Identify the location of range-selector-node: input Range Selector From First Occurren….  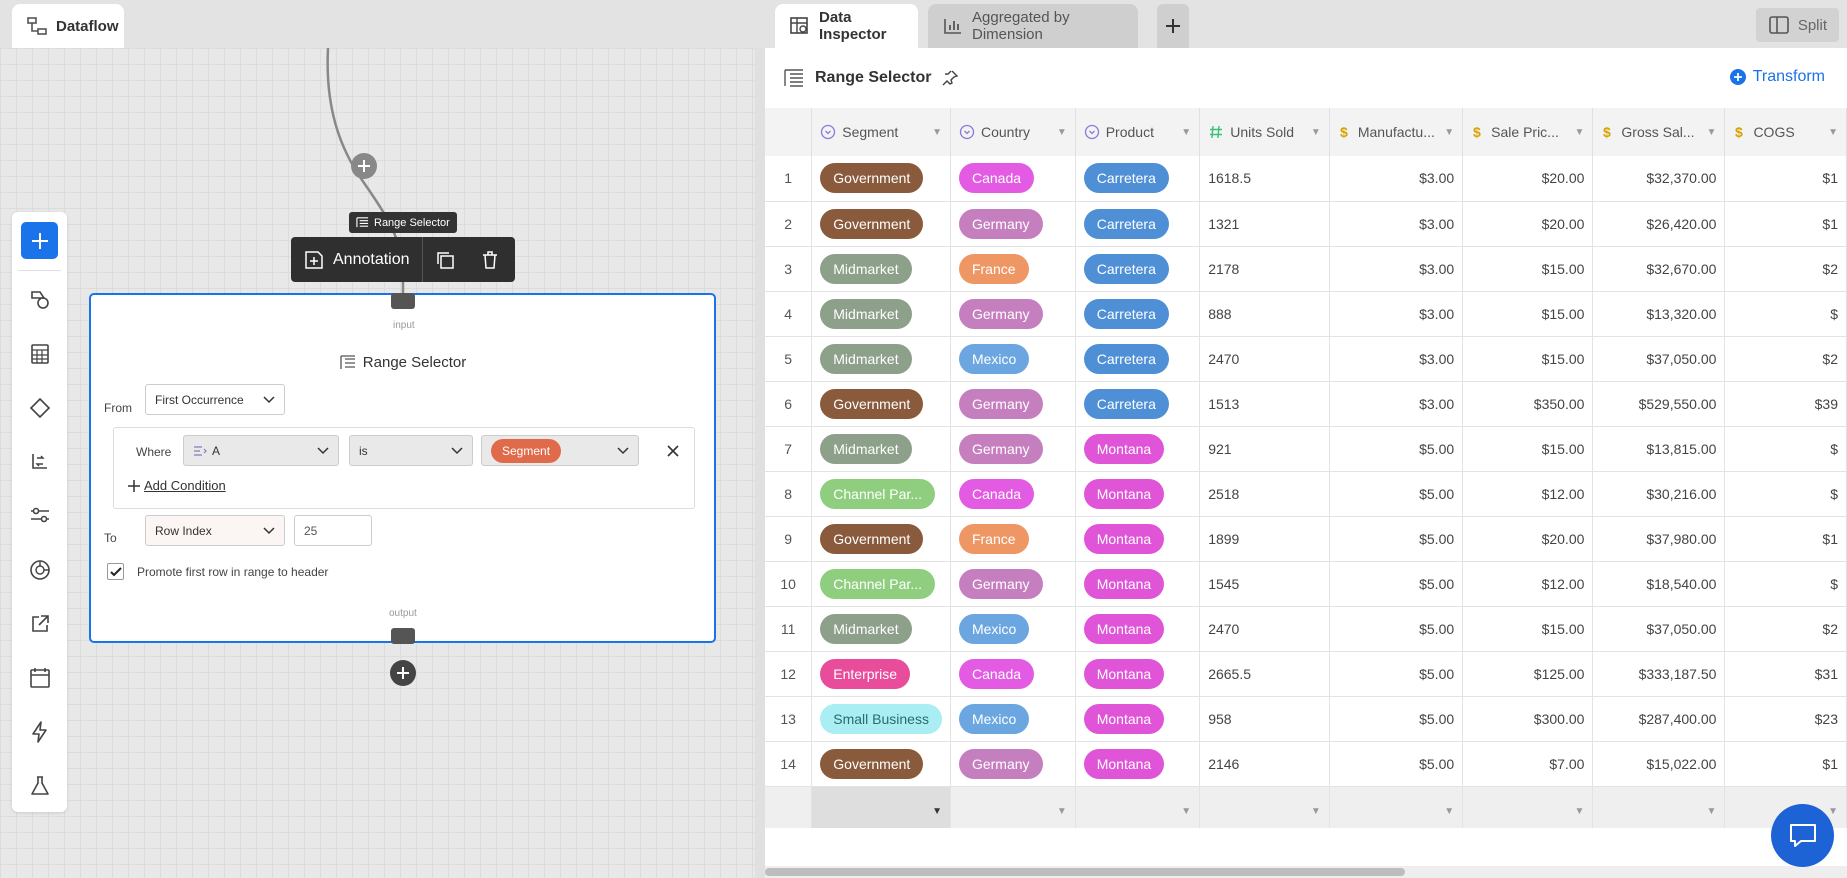
(402, 468).